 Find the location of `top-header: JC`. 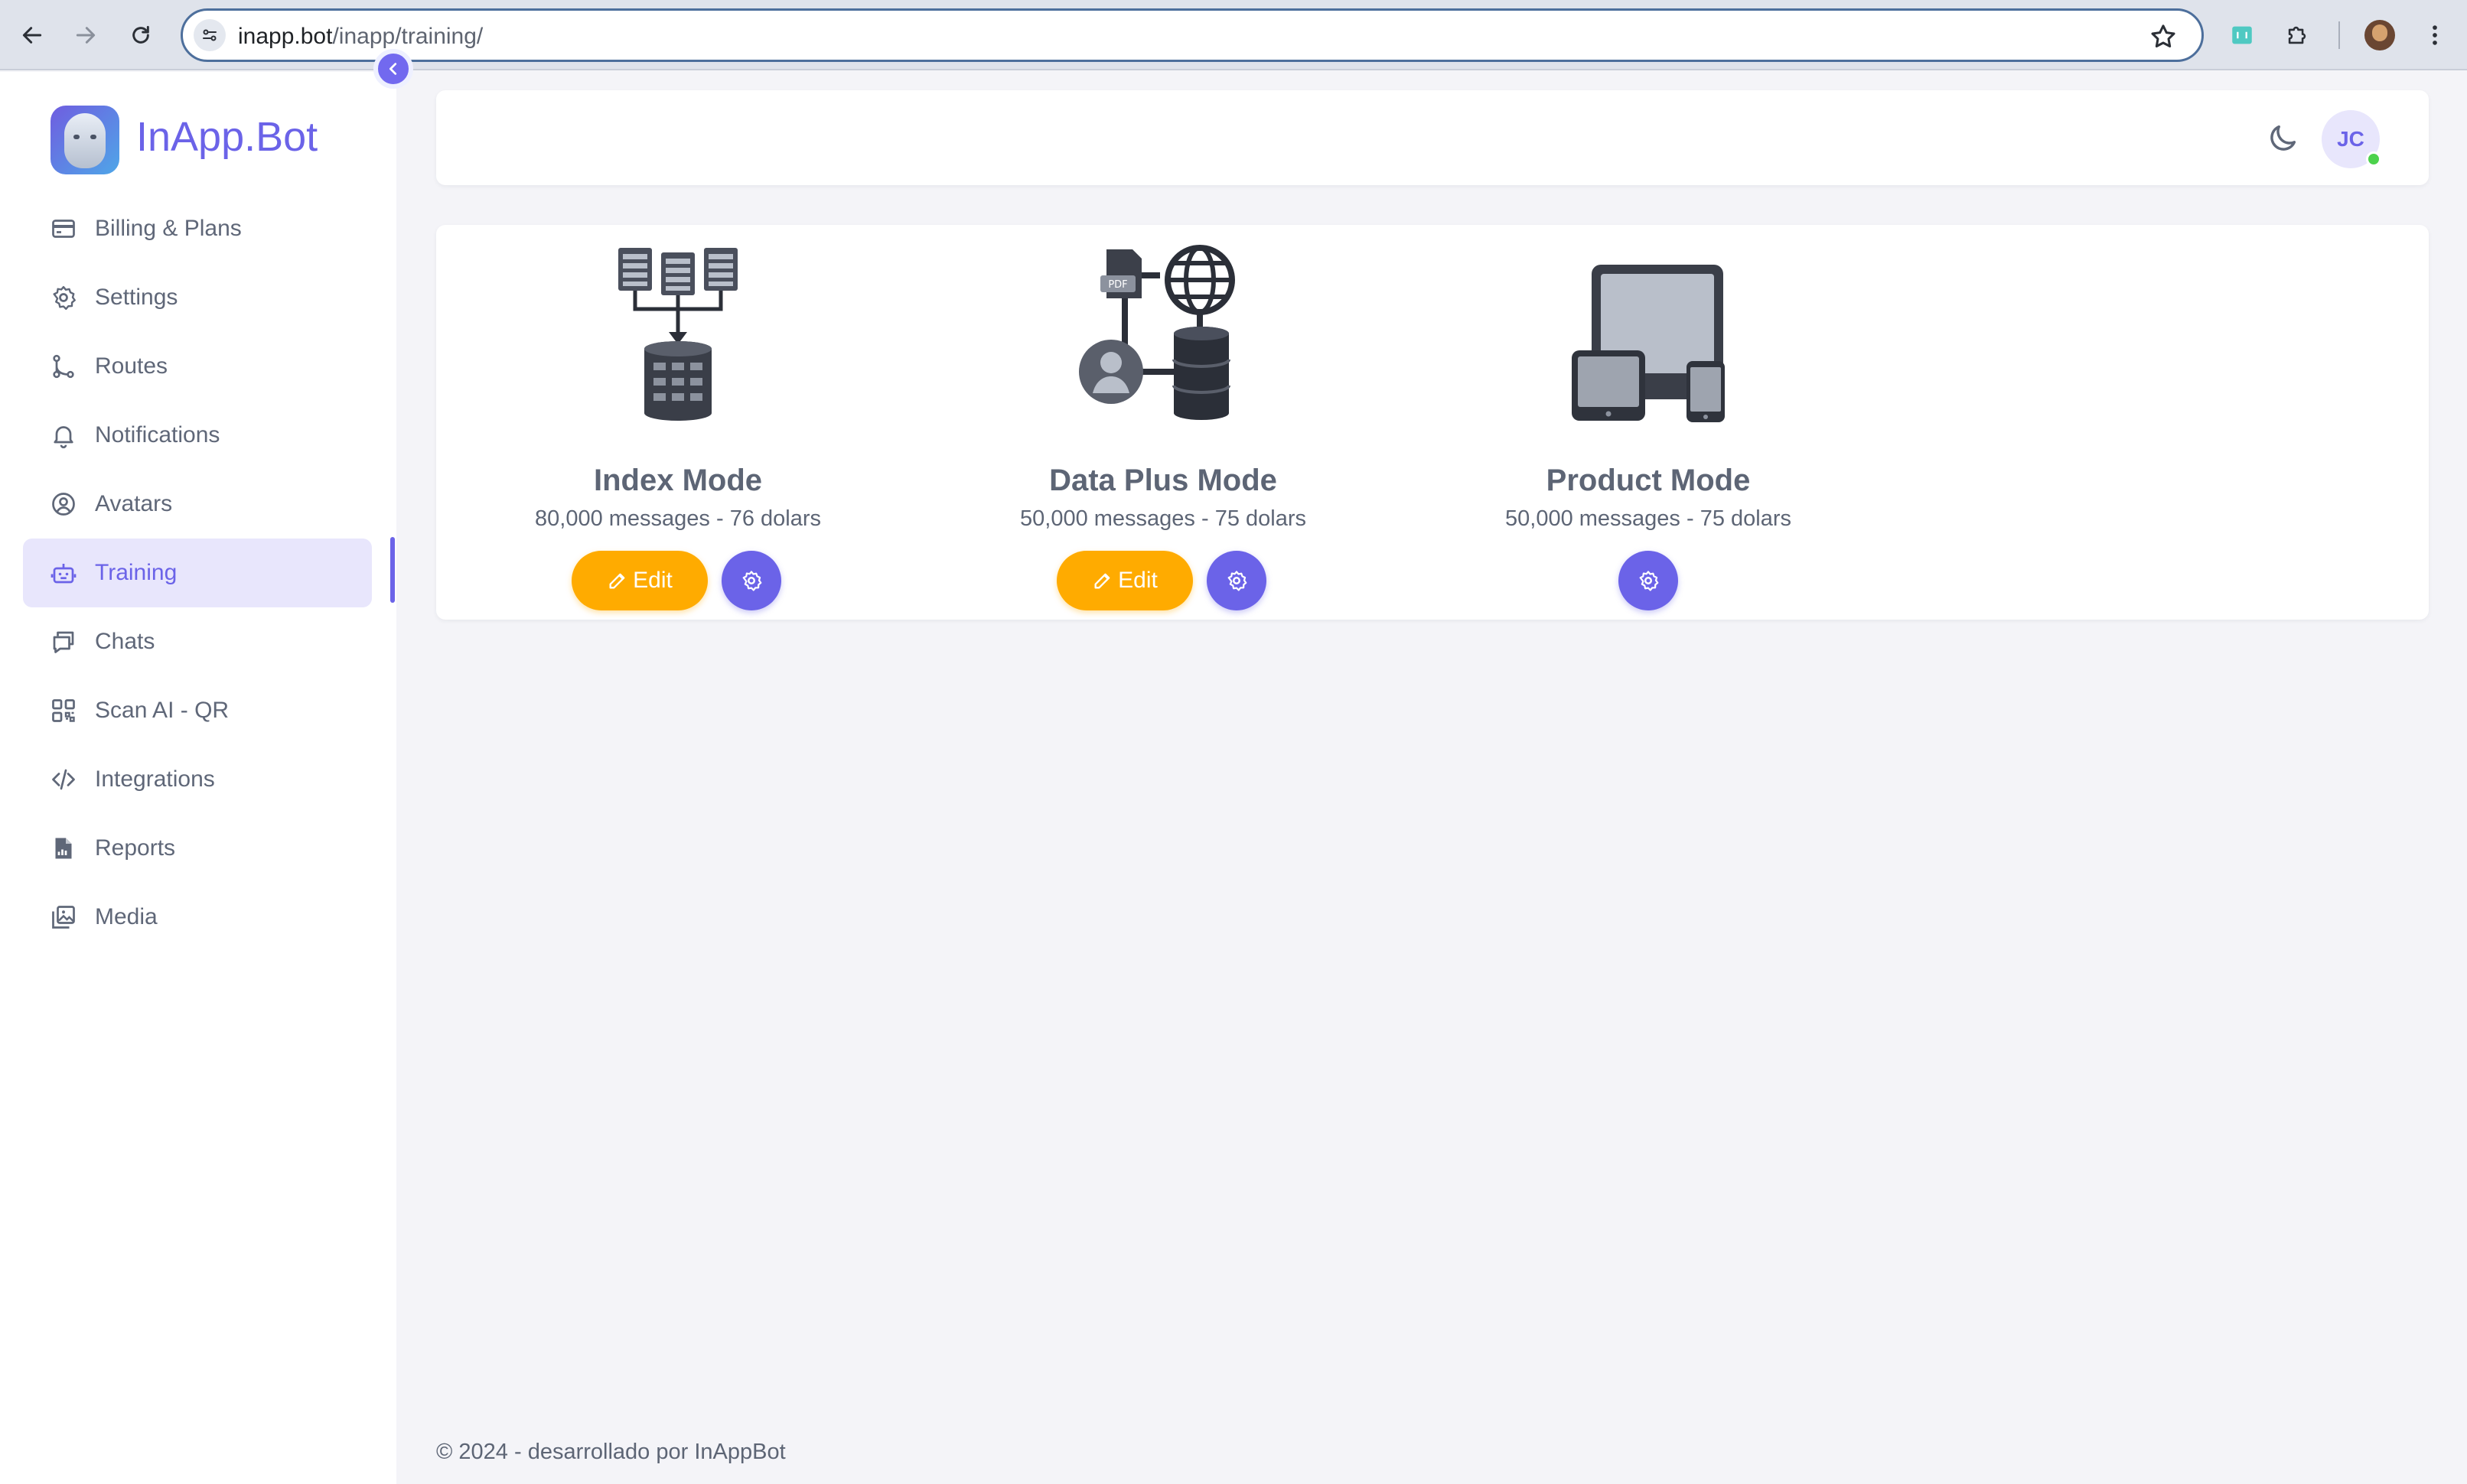

top-header: JC is located at coordinates (1432, 137).